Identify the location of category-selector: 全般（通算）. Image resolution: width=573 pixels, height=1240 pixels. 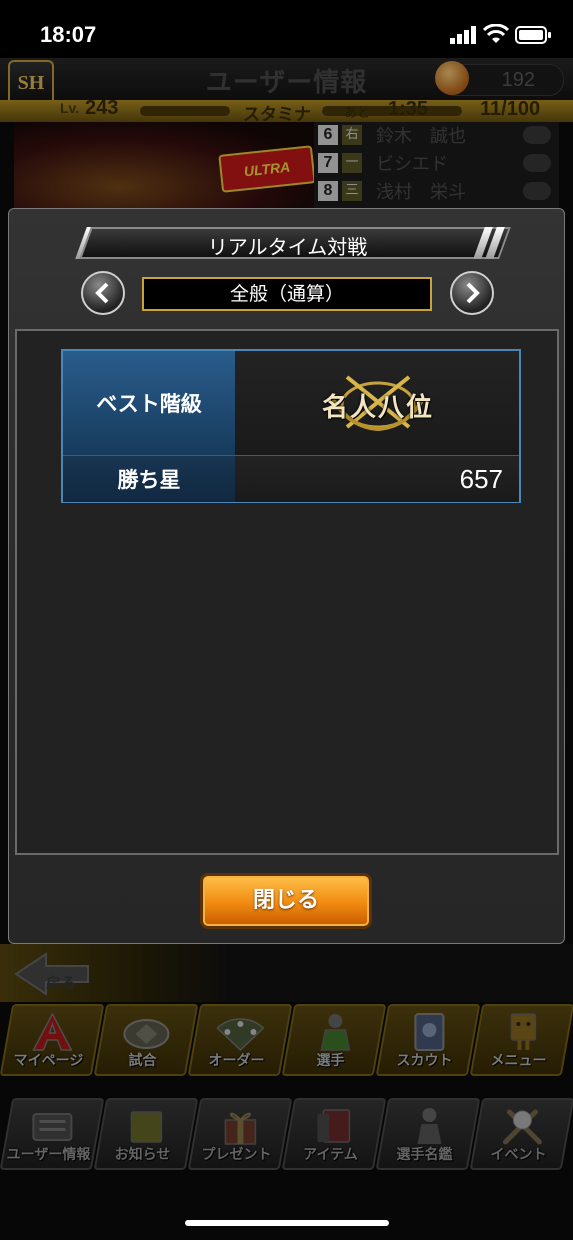
(287, 294).